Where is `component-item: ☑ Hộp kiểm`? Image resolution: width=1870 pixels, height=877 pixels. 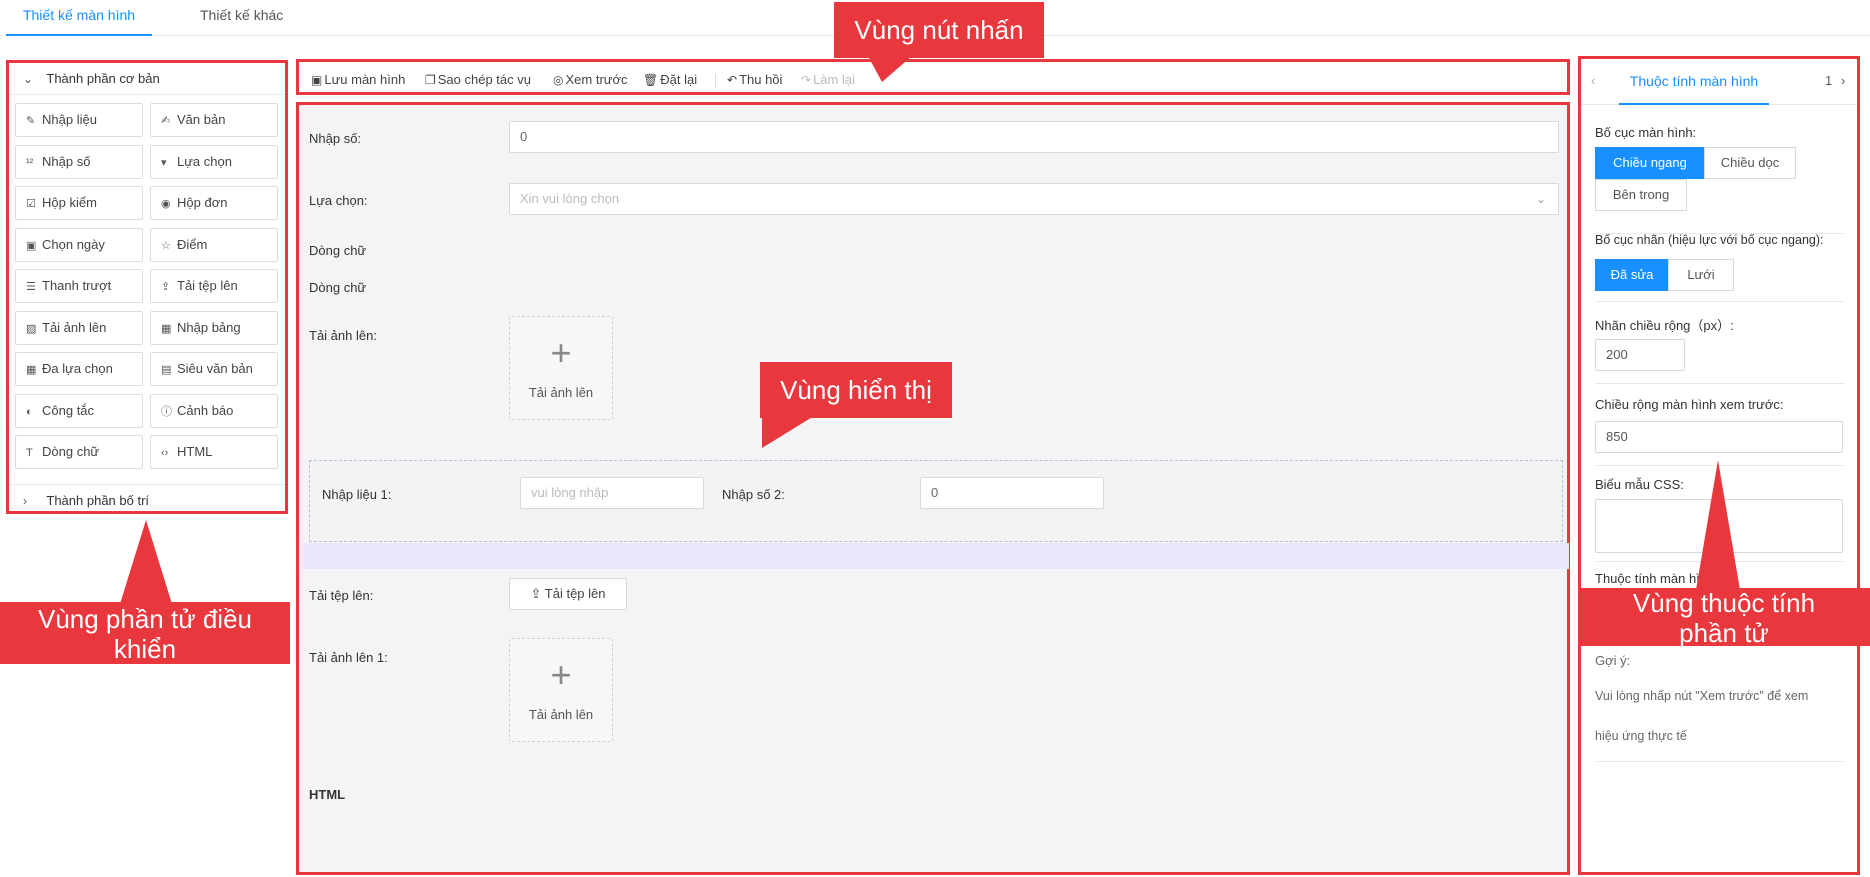 component-item: ☑ Hộp kiểm is located at coordinates (79, 203).